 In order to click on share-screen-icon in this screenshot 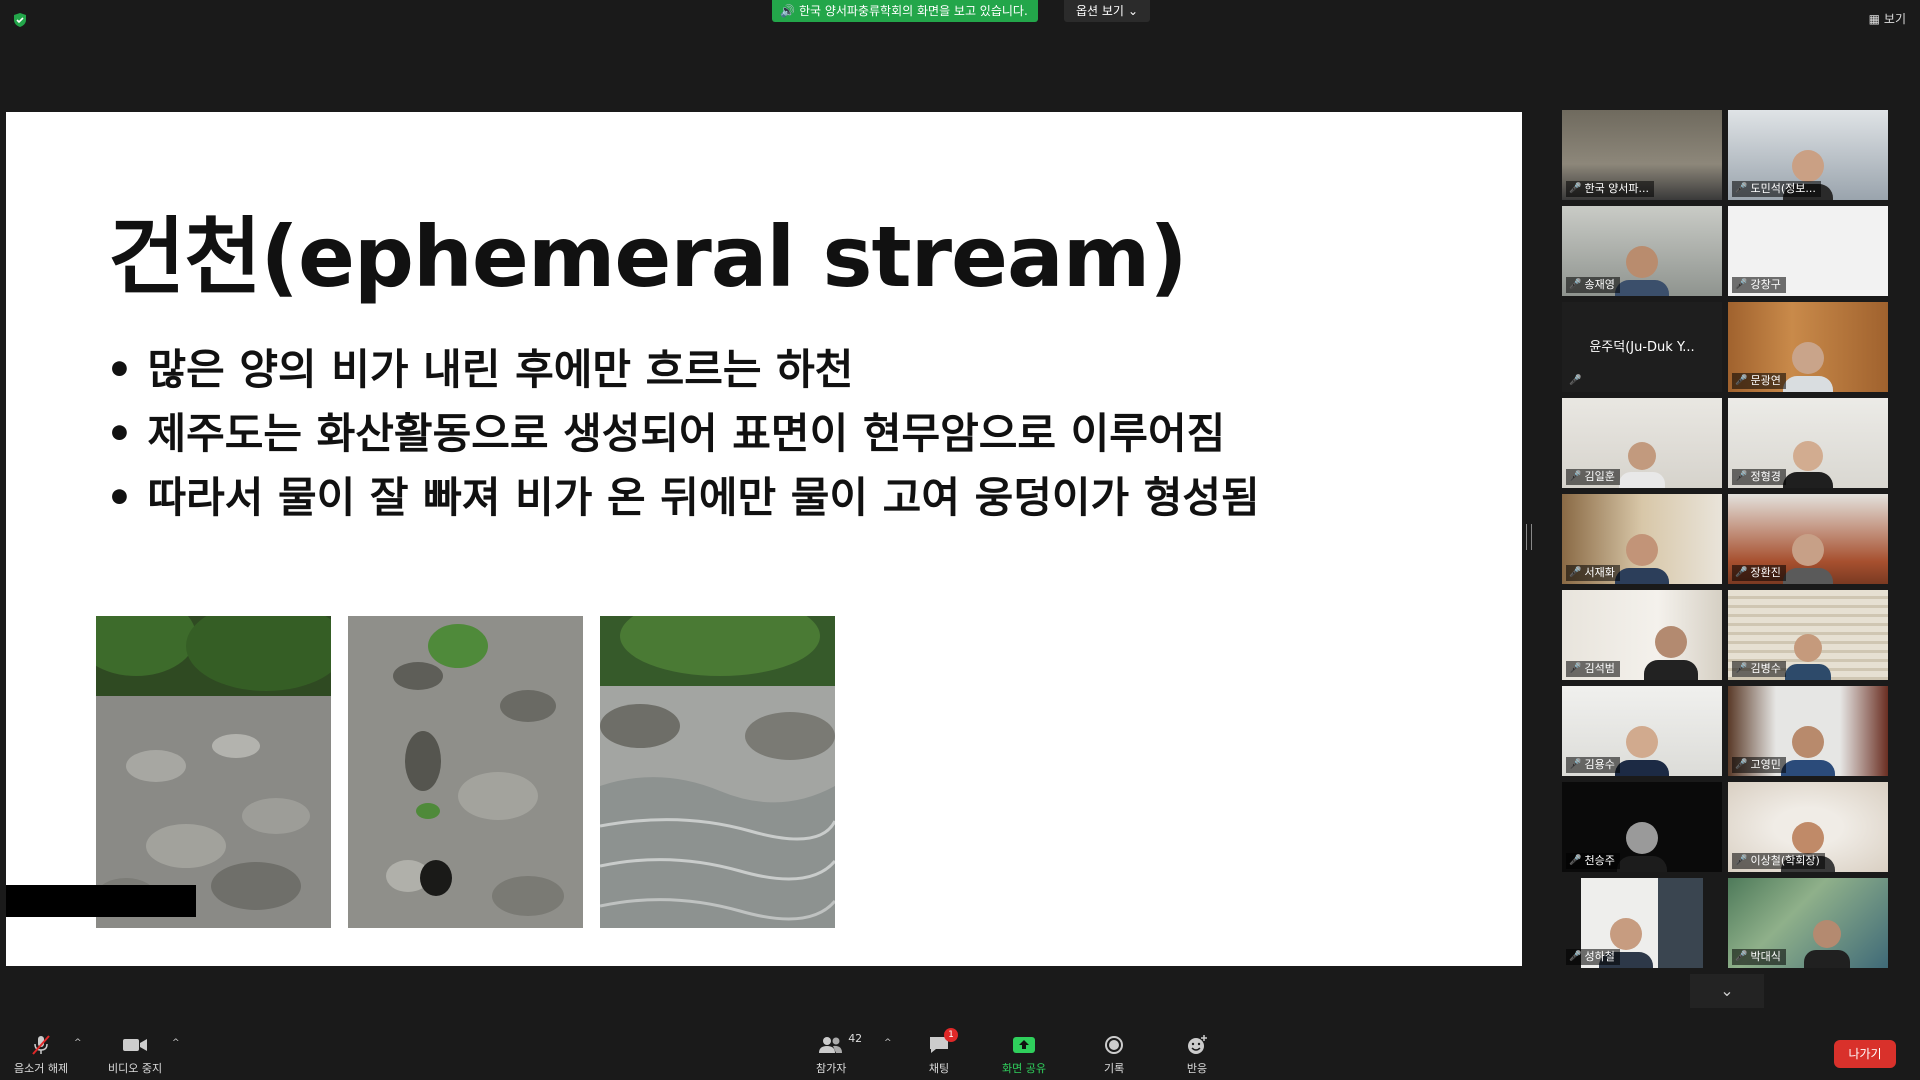, I will do `click(1023, 1045)`.